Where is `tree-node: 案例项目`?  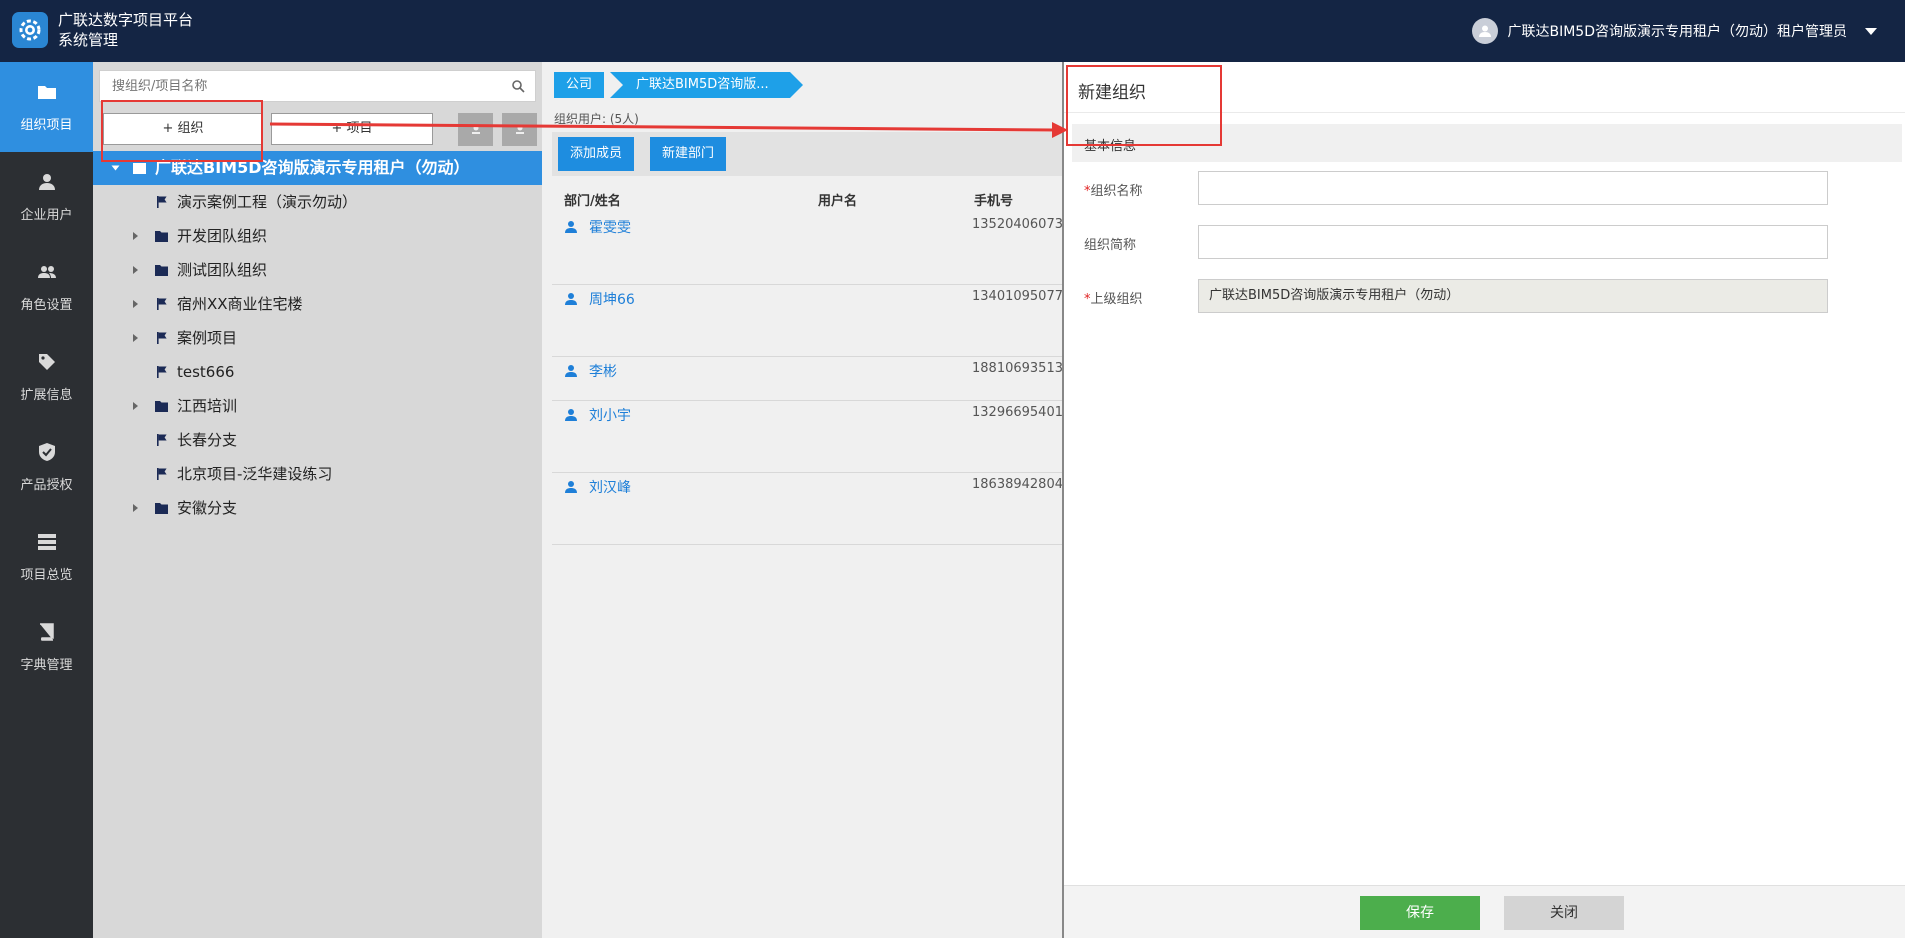
tree-node: 案例项目 is located at coordinates (317, 338).